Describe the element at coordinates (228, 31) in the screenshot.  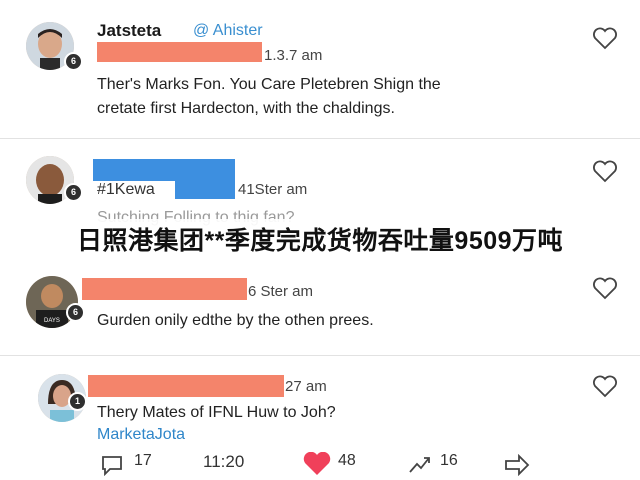
I see `comment-handle: @ Ahister` at that location.